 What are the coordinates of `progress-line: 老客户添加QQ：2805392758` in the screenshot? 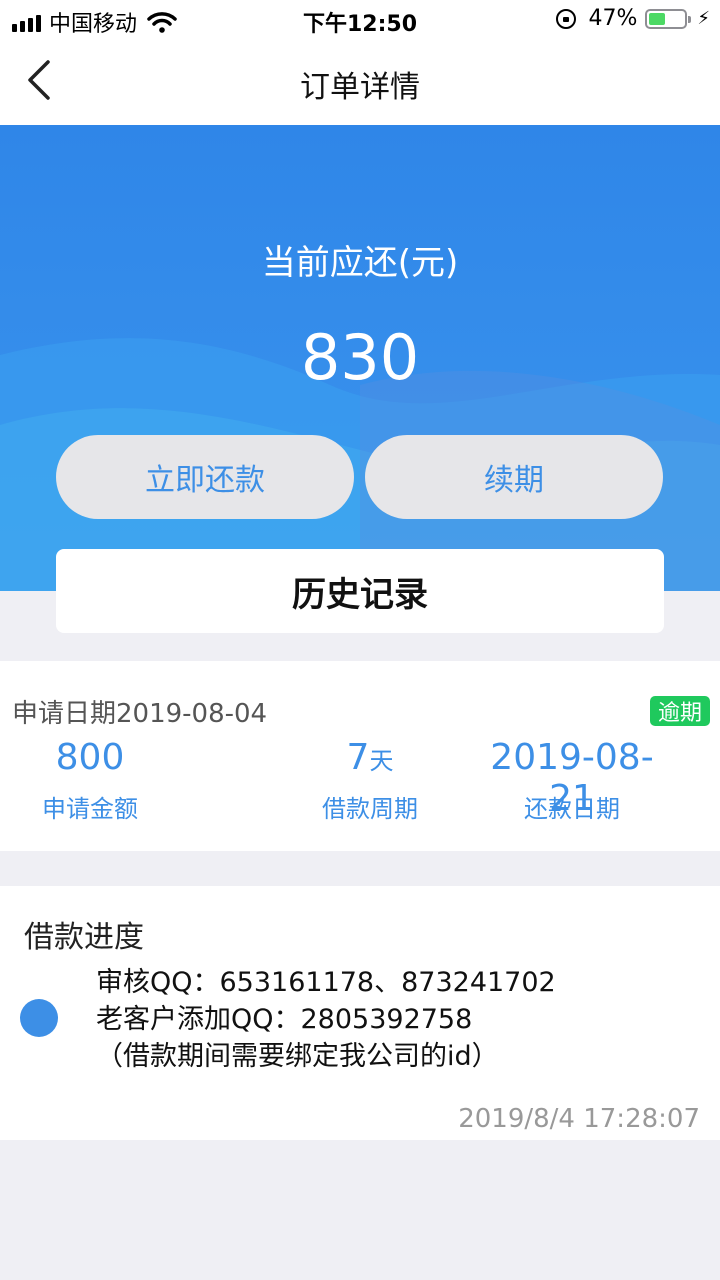 It's located at (284, 1019).